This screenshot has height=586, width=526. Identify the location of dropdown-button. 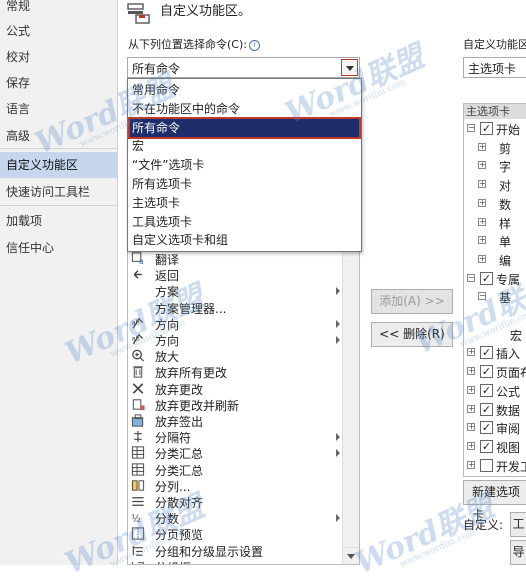
(349, 67).